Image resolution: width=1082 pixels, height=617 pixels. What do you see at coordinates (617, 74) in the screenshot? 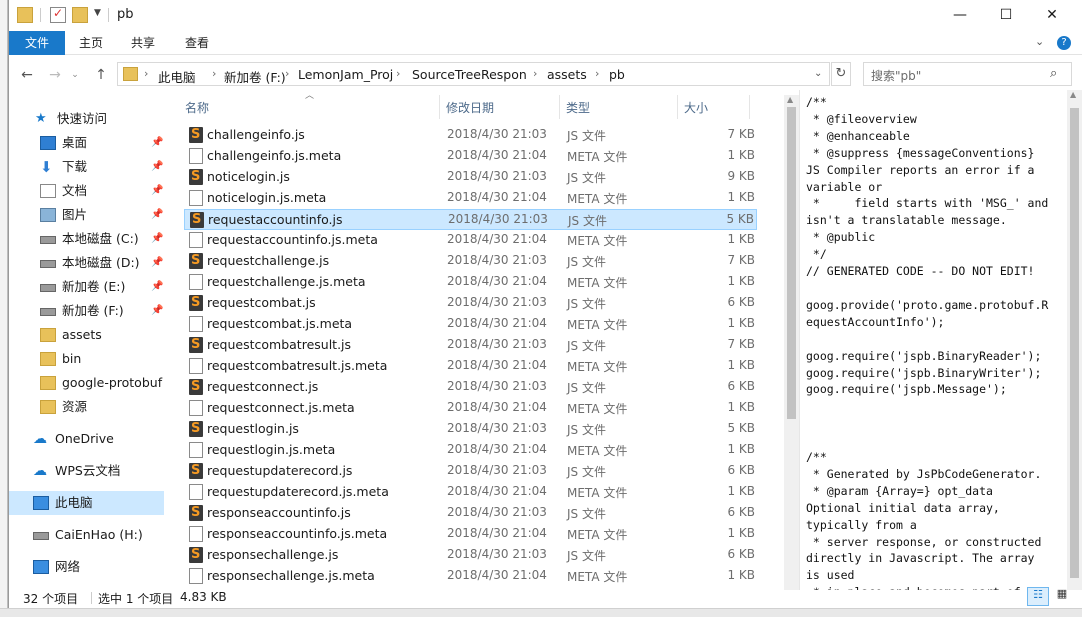
I see `breadcrumb-pb: pb` at bounding box center [617, 74].